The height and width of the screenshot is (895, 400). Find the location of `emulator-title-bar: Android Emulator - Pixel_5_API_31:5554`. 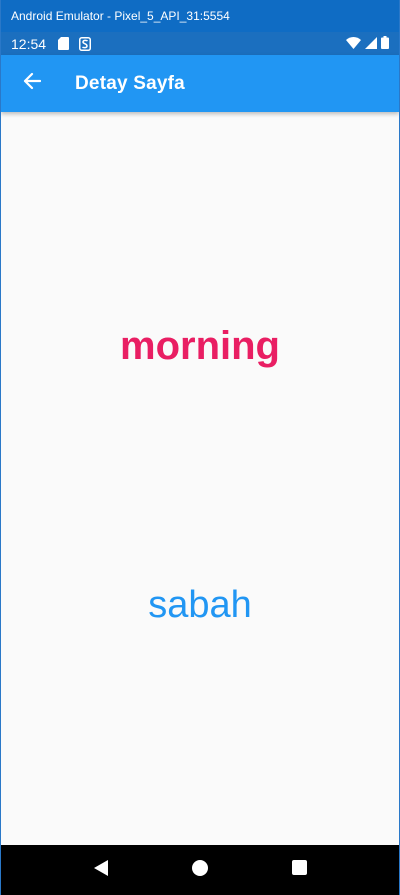

emulator-title-bar: Android Emulator - Pixel_5_API_31:5554 is located at coordinates (200, 16).